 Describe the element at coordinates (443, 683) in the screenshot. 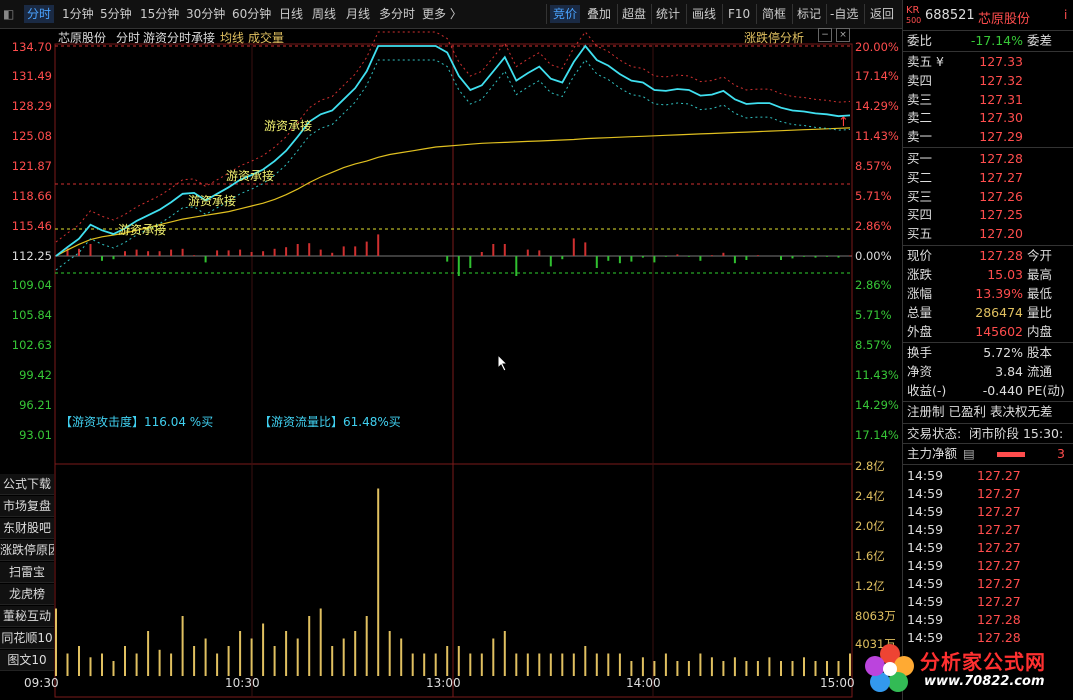

I see `time-tick: 13:00` at that location.